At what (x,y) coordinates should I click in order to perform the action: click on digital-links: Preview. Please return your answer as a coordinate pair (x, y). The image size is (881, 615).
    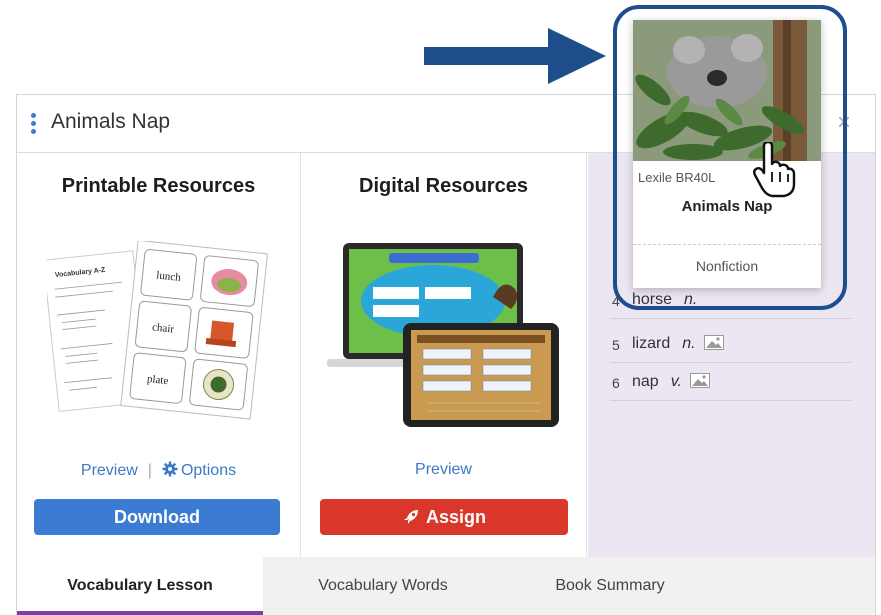
    Looking at the image, I should click on (443, 470).